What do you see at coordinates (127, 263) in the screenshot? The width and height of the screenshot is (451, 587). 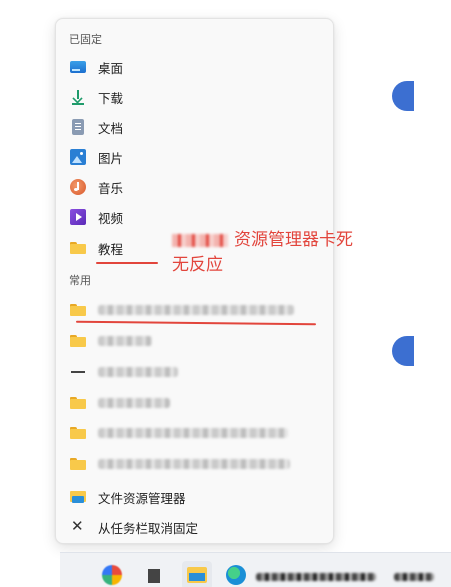 I see `annotation-underline` at bounding box center [127, 263].